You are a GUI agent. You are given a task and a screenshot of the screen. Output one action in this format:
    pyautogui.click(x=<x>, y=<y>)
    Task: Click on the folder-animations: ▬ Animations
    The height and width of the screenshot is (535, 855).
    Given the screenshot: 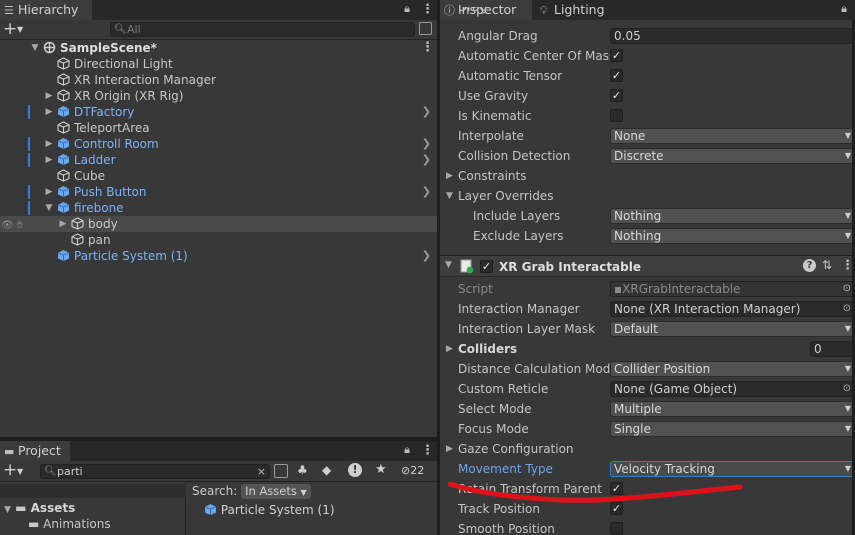 What is the action you would take?
    pyautogui.click(x=69, y=524)
    